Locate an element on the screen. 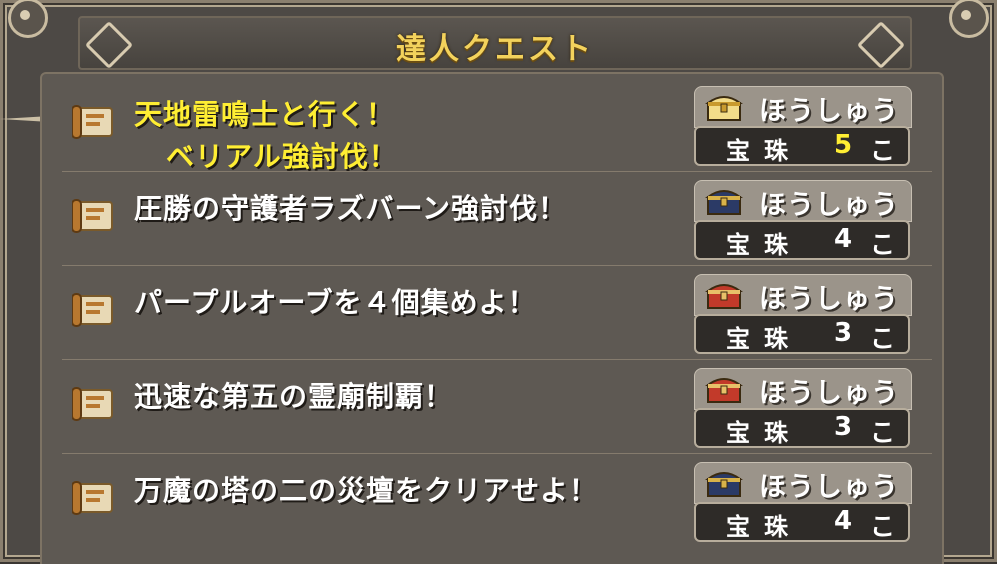 This screenshot has height=564, width=997. quest-row: 迅速な第五の霊廟制覇！ ほうしゅう 宝珠 3 こ is located at coordinates (487, 408).